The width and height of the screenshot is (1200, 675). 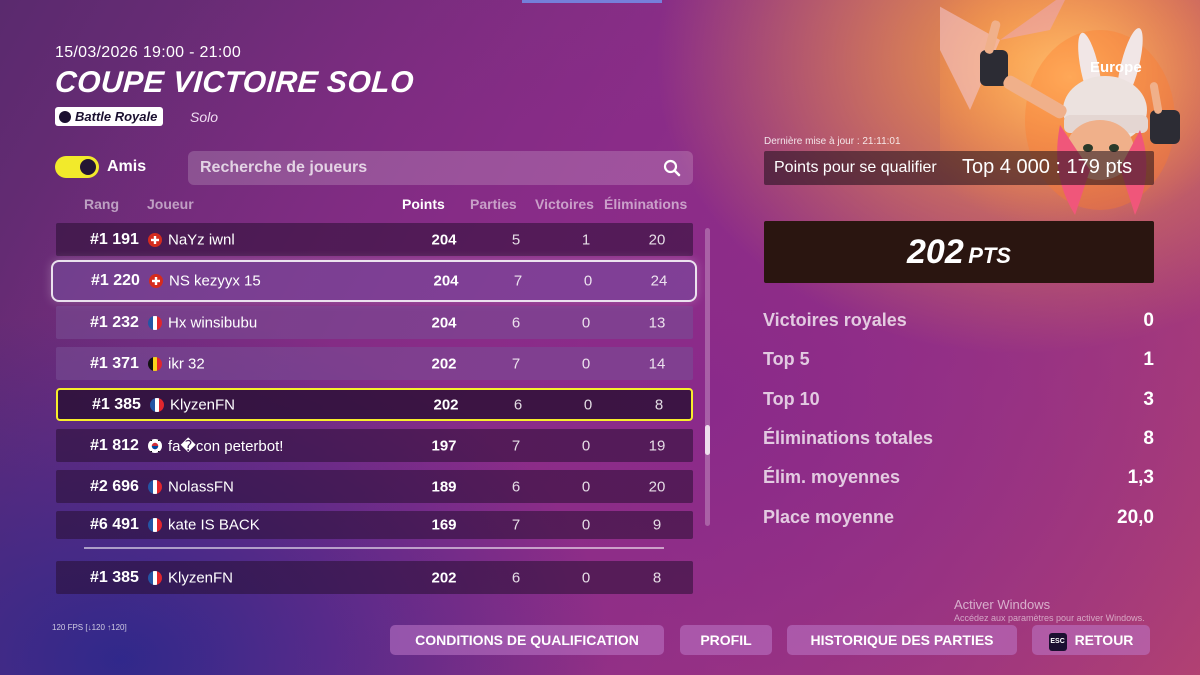 What do you see at coordinates (114, 486) in the screenshot?
I see `row-rank: #2 696` at bounding box center [114, 486].